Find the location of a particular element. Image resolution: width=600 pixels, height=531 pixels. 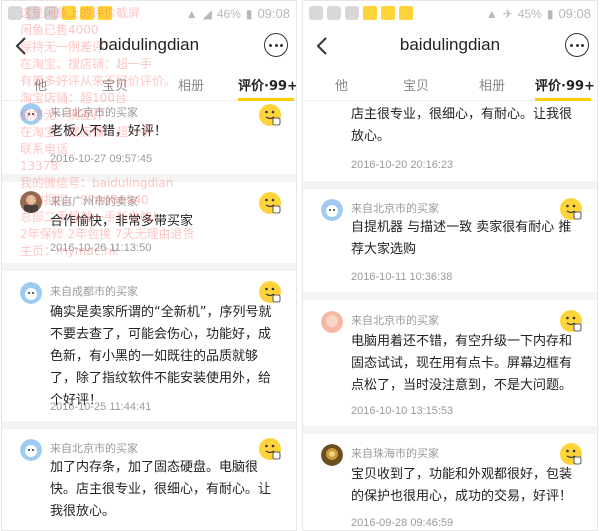

review-date: 2016-10-26 11:13:50 is located at coordinates (101, 248).